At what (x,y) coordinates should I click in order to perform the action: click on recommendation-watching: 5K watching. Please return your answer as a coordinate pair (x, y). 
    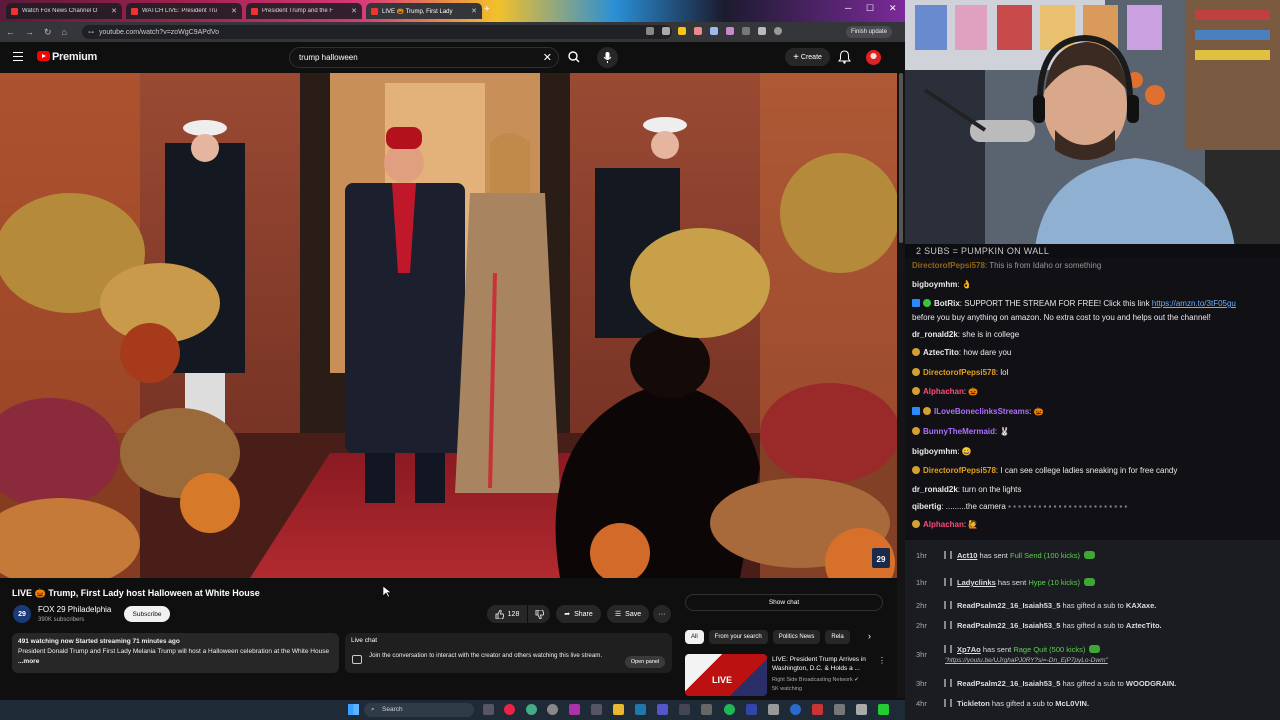
    Looking at the image, I should click on (787, 689).